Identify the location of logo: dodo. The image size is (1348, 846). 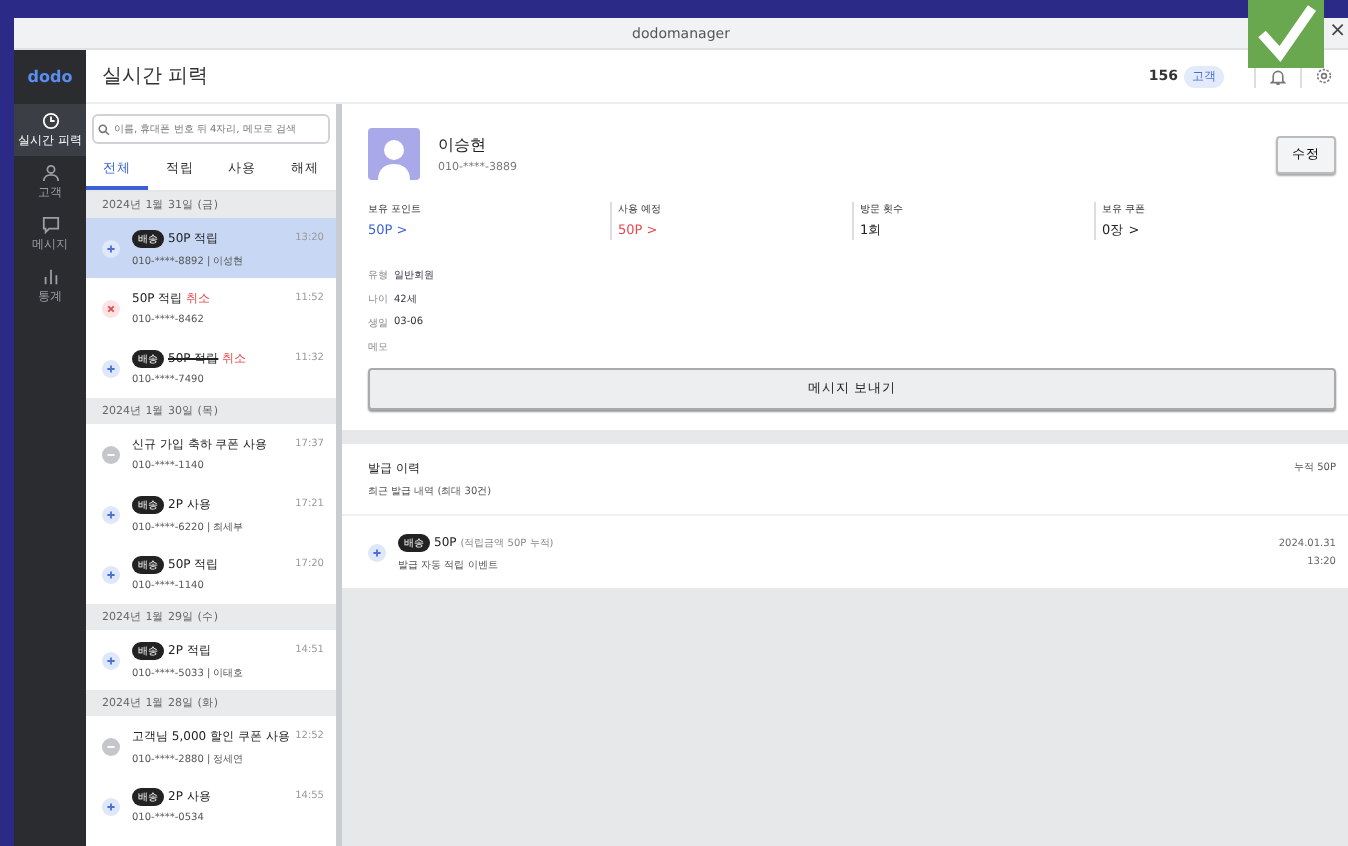
(50, 78).